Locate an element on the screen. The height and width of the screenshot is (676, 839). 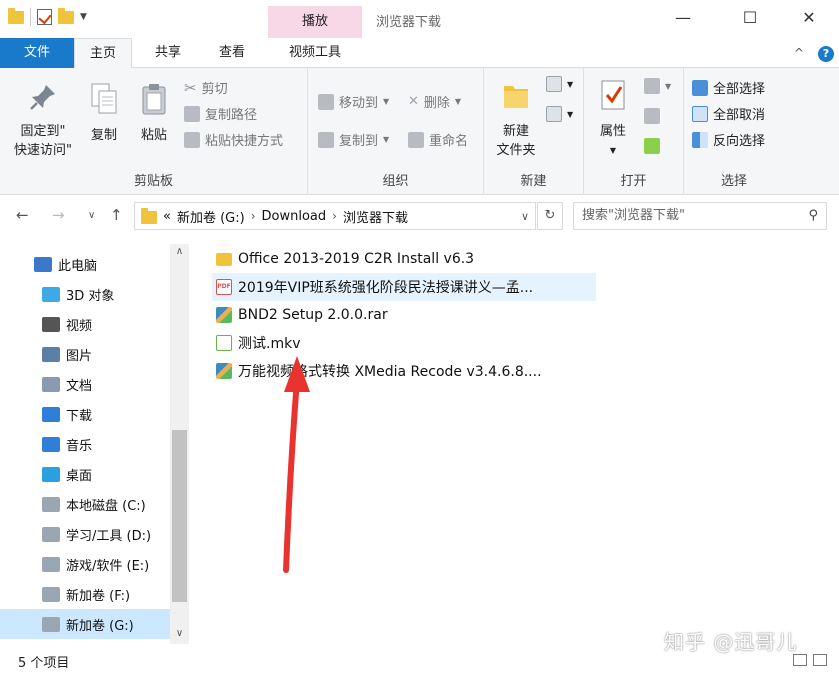
nav-item-desktop: 桌面 is located at coordinates (85, 474).